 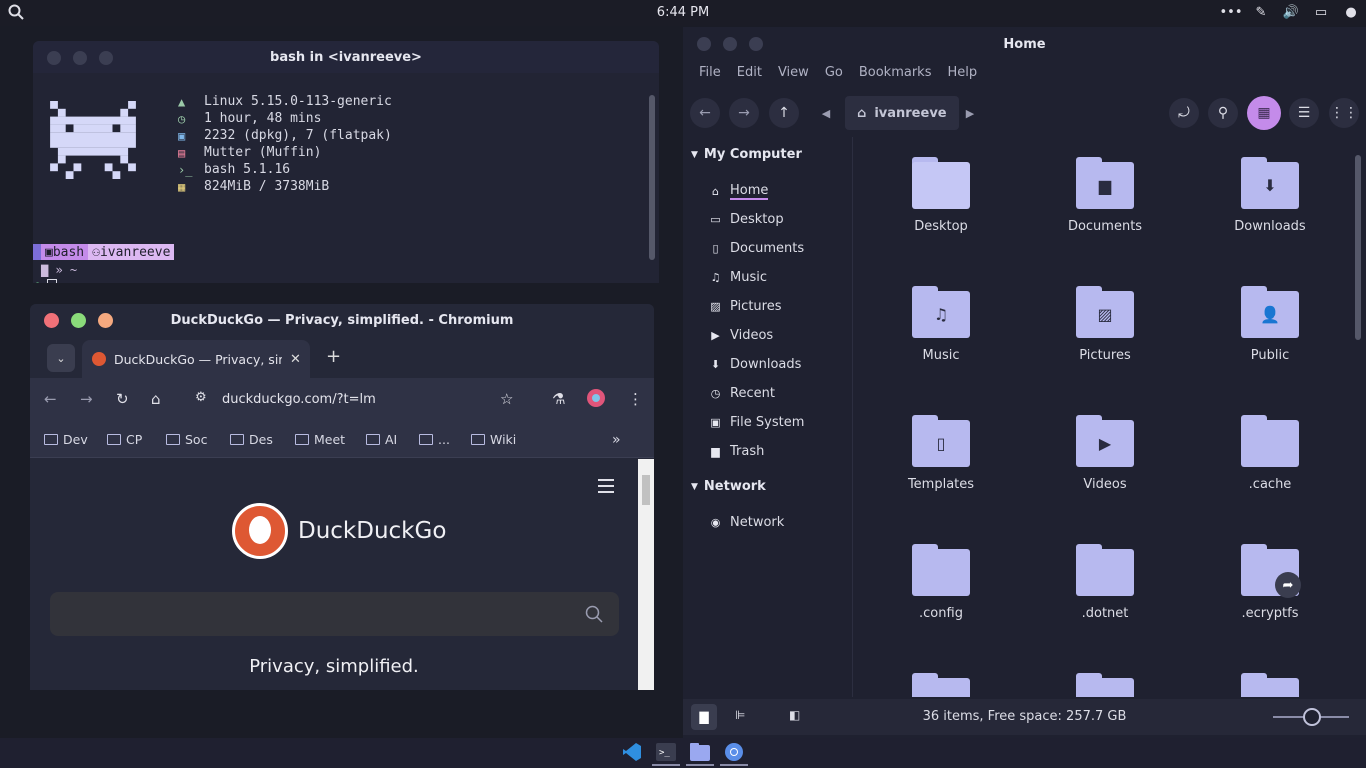 What do you see at coordinates (1321, 12) in the screenshot?
I see `display-icon: ▭` at bounding box center [1321, 12].